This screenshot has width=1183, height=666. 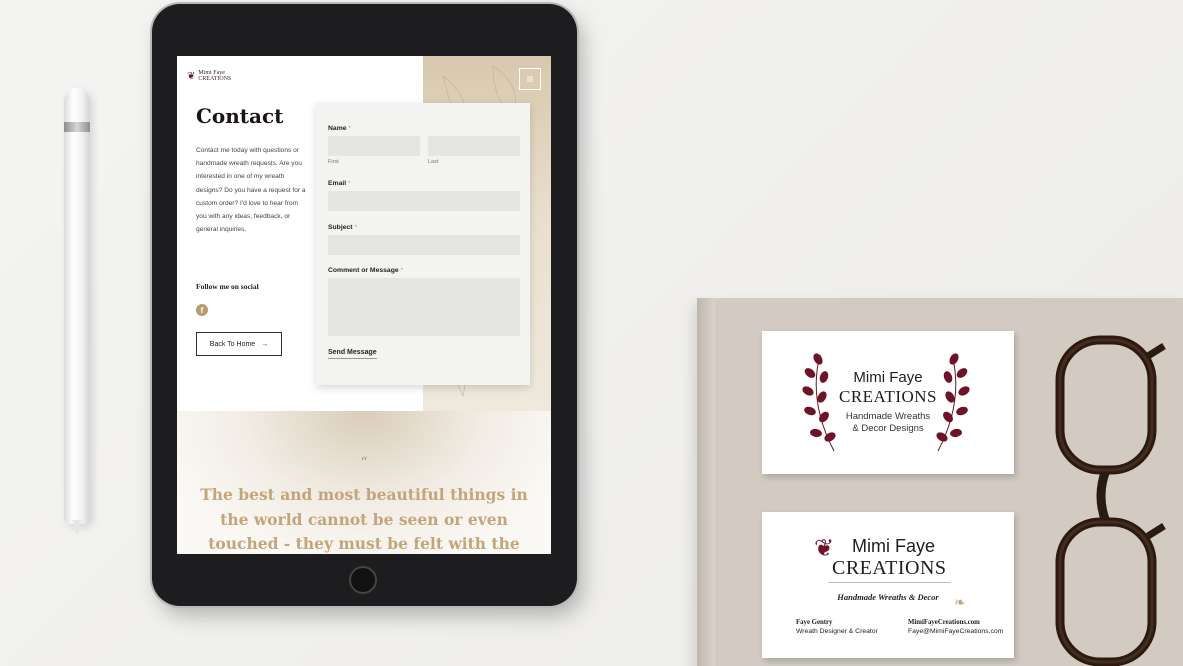 I want to click on person-name: Faye Gentry, so click(x=814, y=622).